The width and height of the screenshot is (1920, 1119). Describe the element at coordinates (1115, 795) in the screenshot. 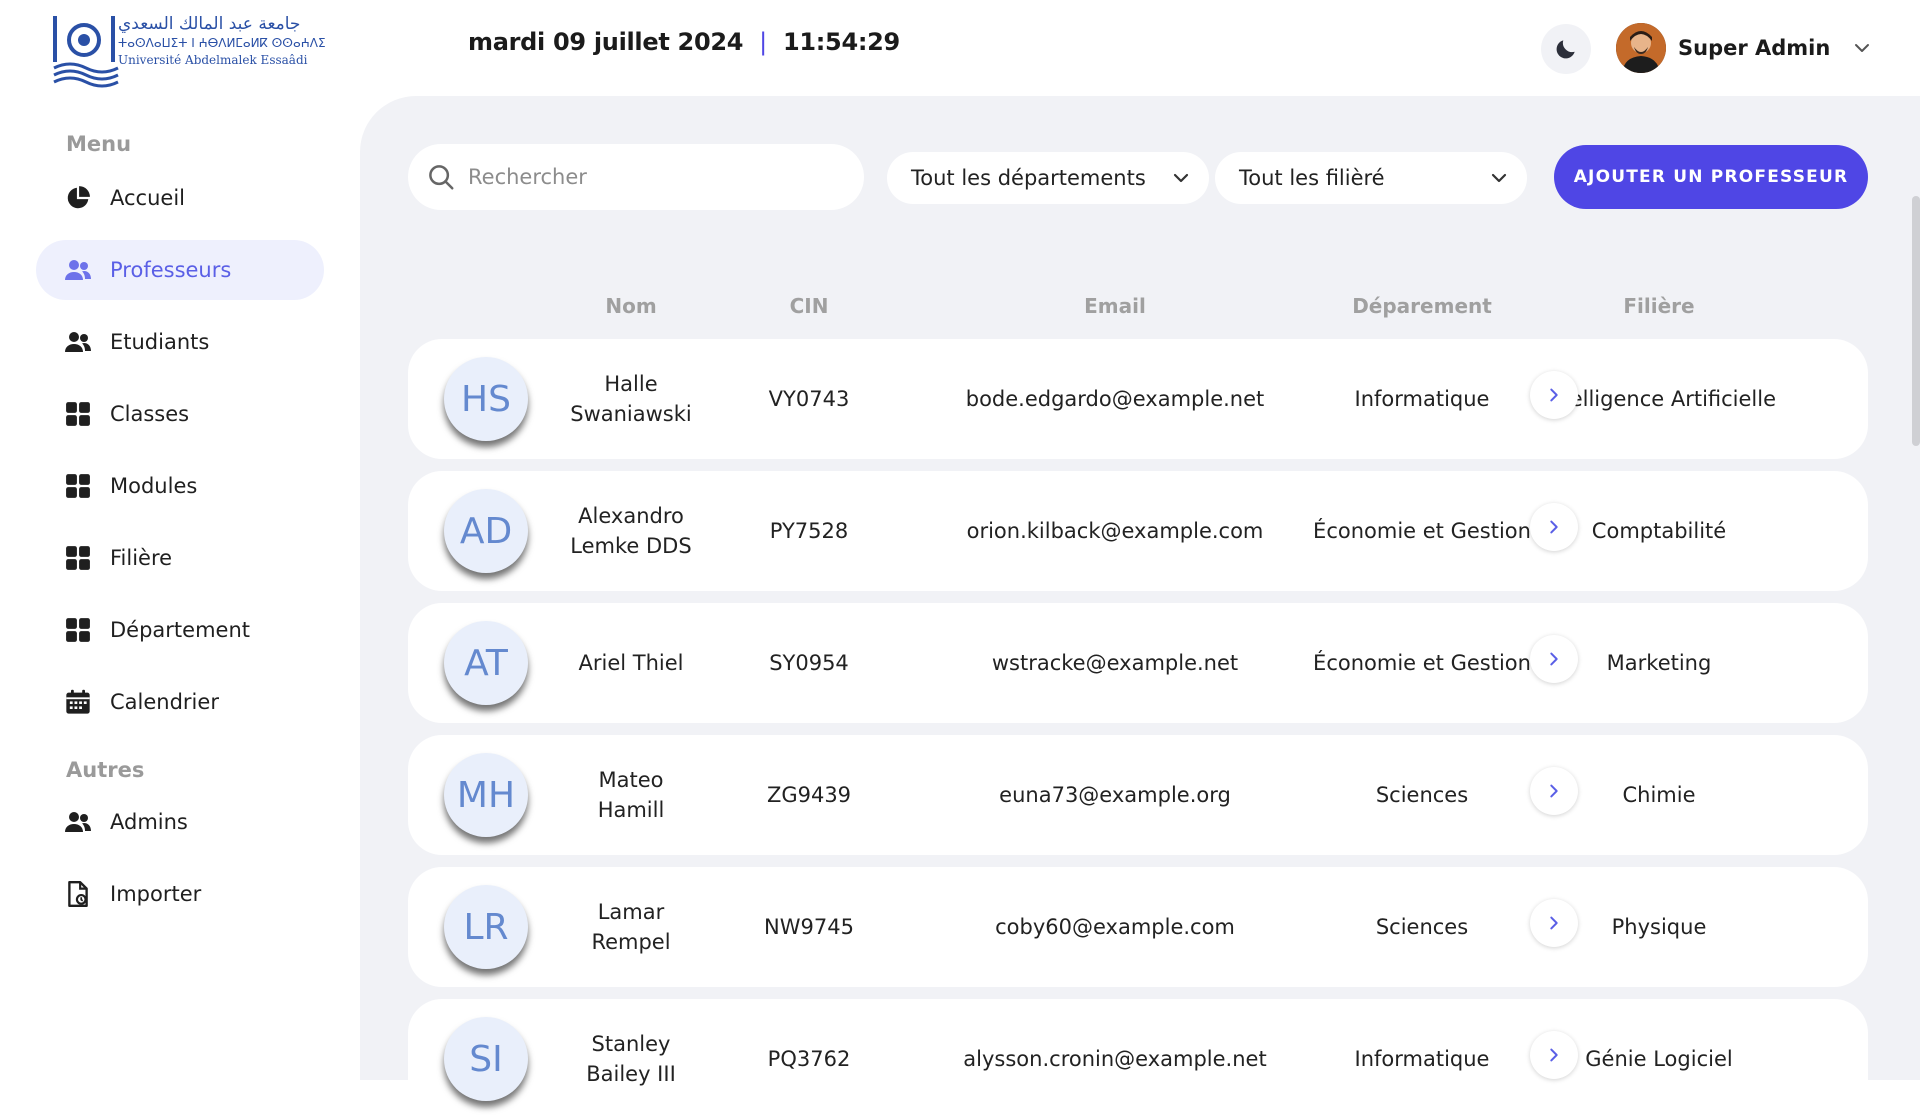

I see `professor-email: euna73@example.org` at that location.